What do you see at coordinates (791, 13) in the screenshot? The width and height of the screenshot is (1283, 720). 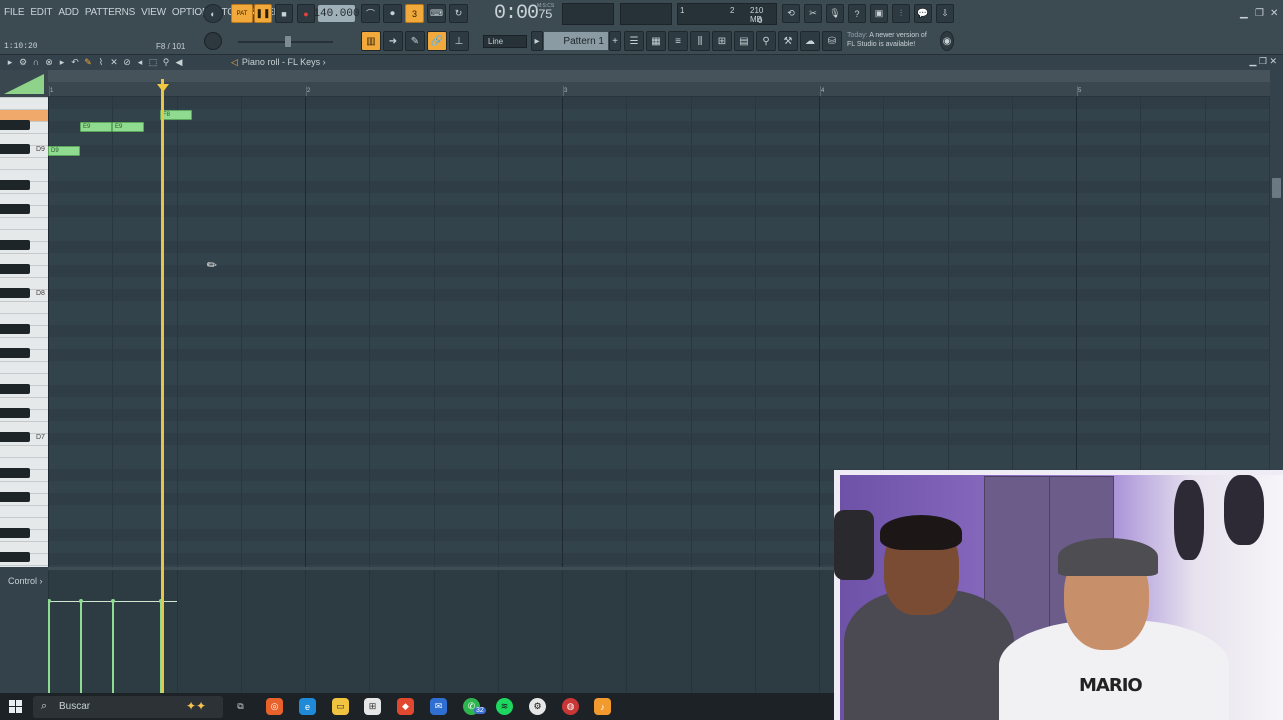 I see `undo-icon: ⟲` at bounding box center [791, 13].